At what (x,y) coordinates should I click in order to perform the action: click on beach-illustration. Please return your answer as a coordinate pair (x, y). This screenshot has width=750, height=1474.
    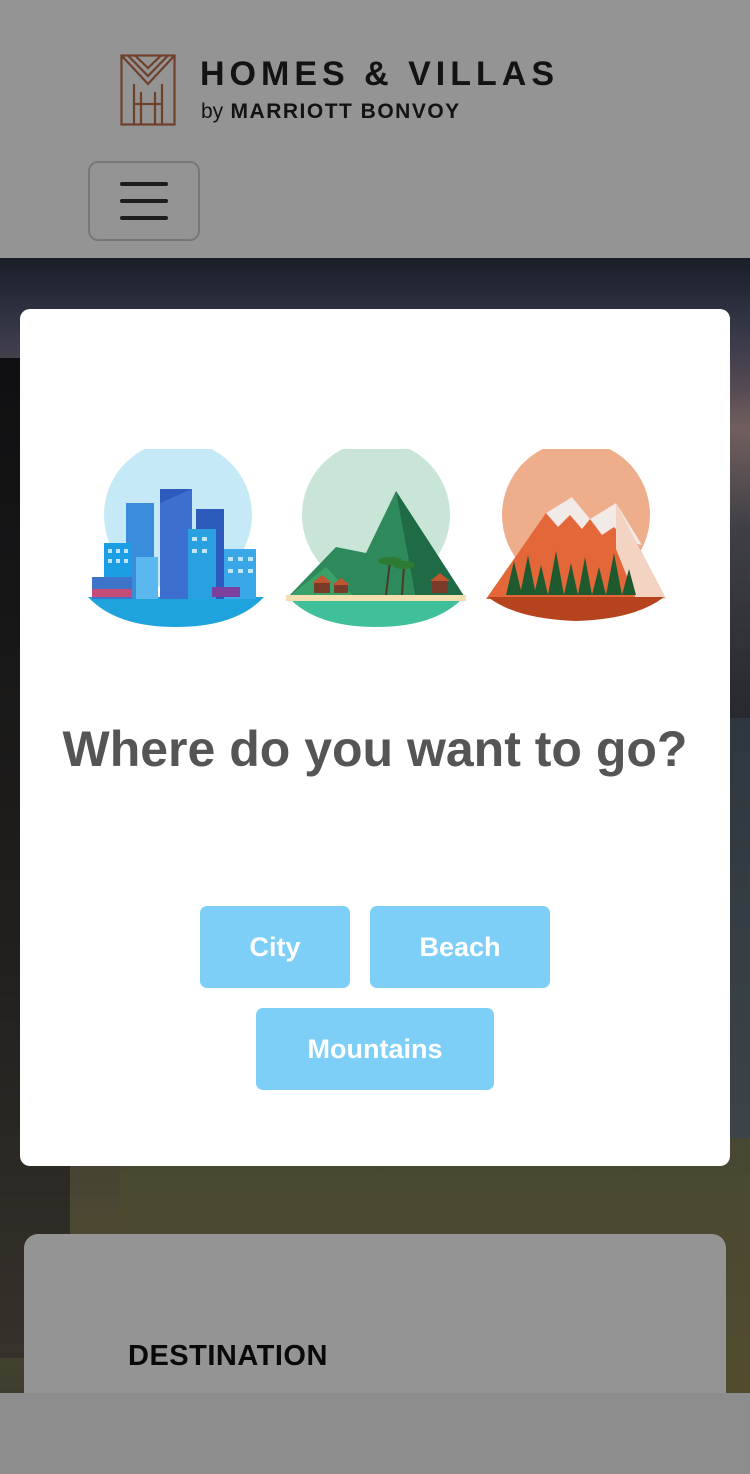
    Looking at the image, I should click on (376, 538).